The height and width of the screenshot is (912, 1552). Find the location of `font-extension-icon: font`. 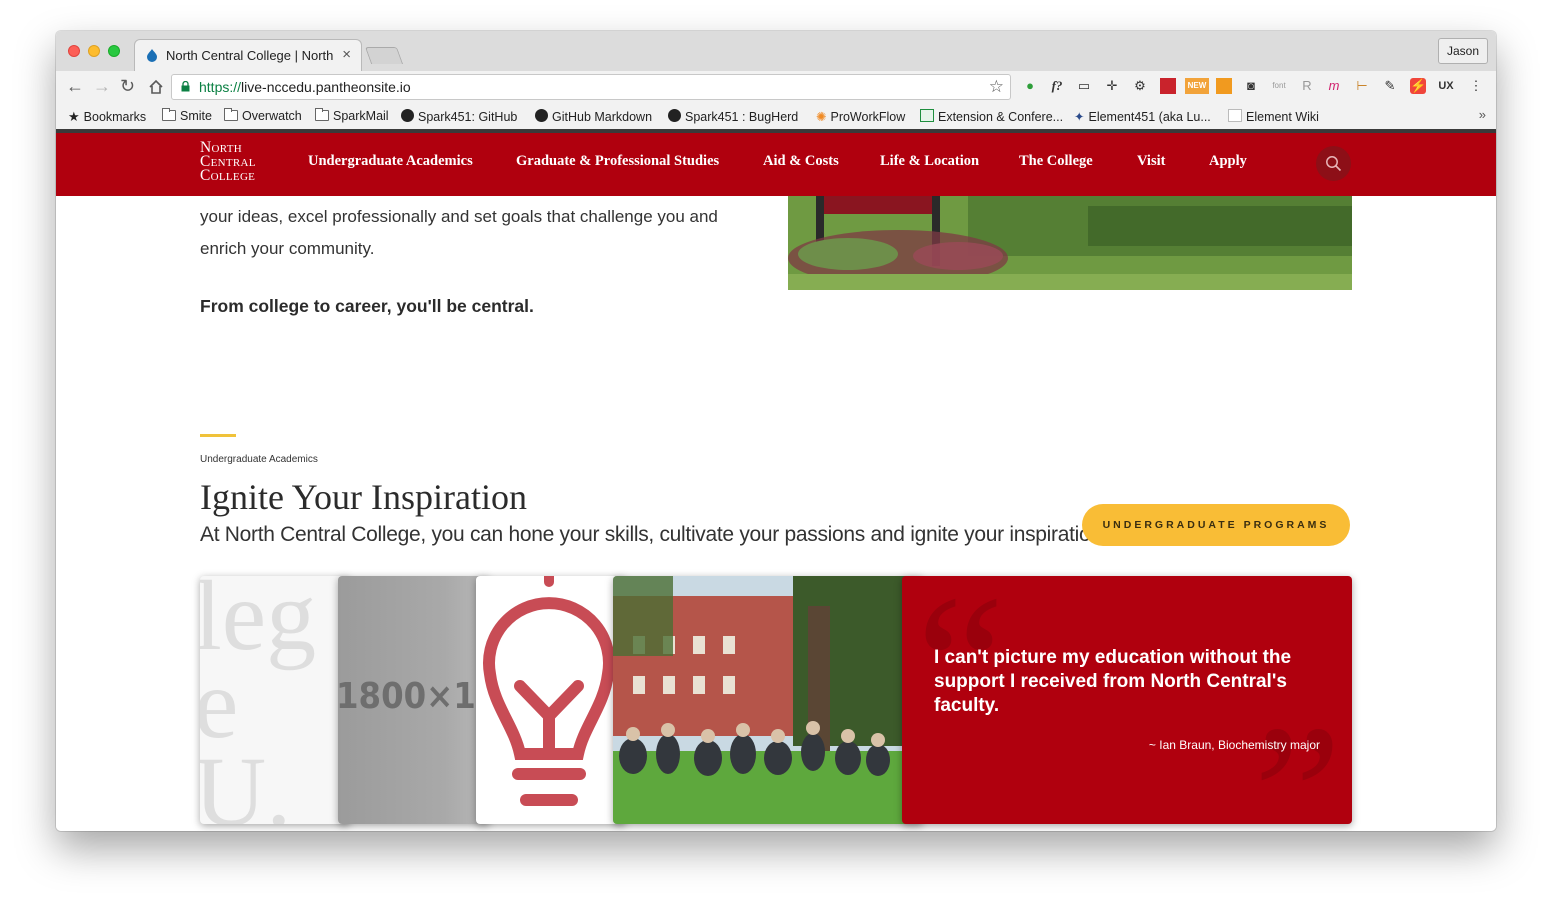

font-extension-icon: font is located at coordinates (1279, 86).